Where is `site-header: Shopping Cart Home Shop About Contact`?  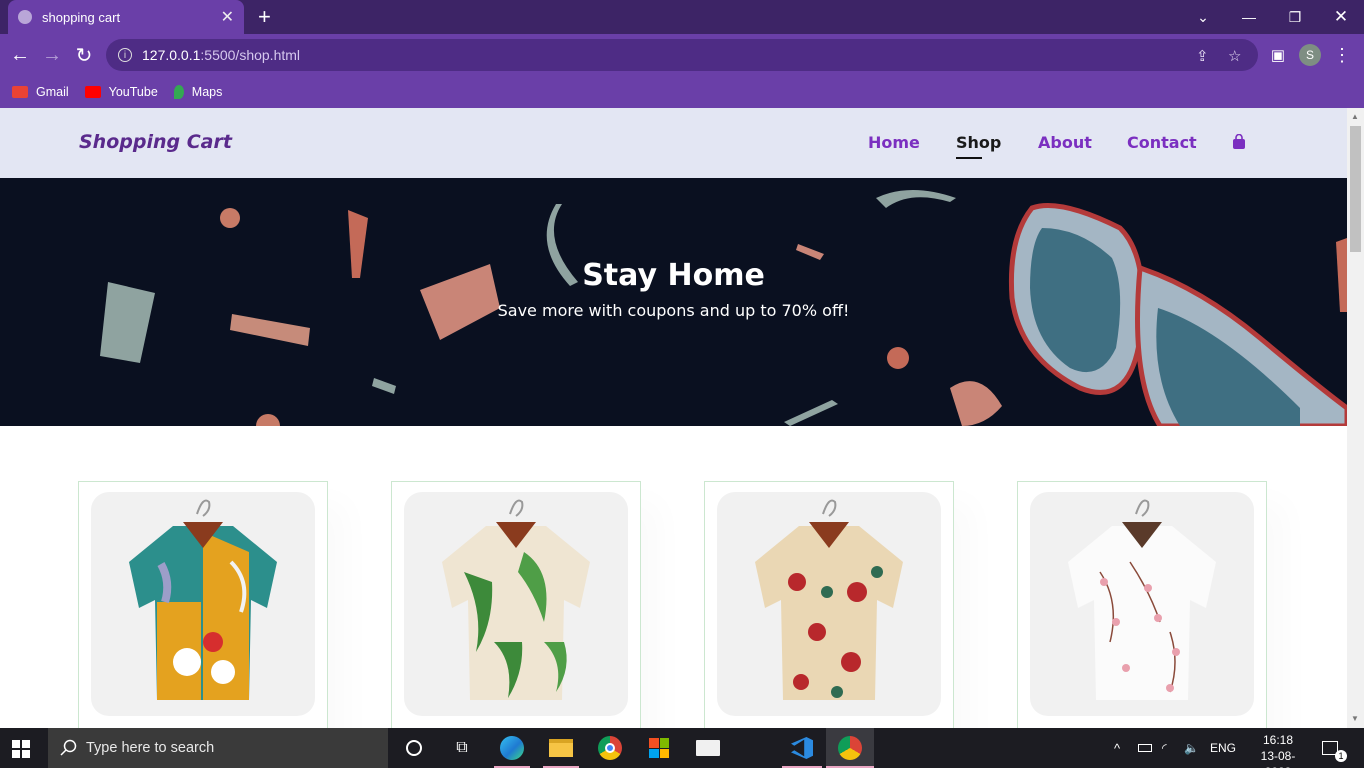
site-header: Shopping Cart Home Shop About Contact is located at coordinates (673, 143).